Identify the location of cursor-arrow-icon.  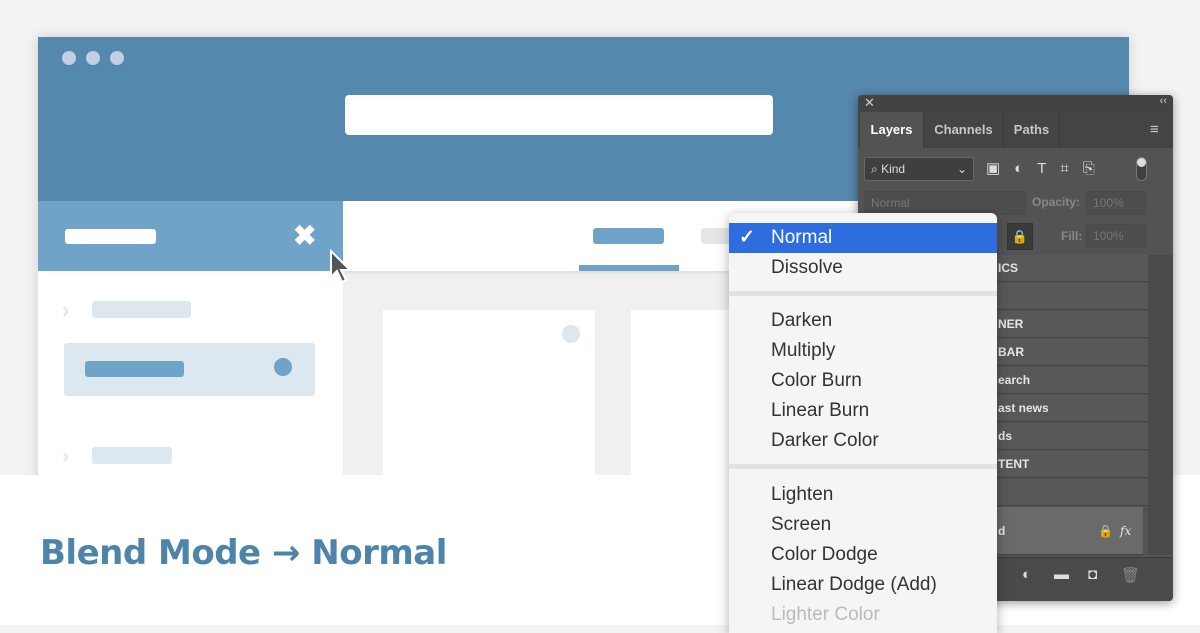
(341, 266).